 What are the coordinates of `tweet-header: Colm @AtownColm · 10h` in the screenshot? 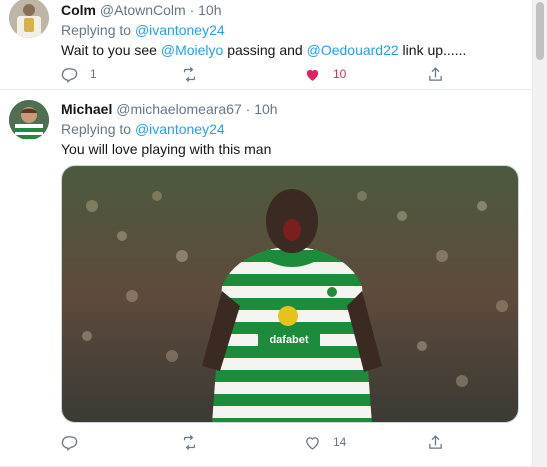 It's located at (141, 10).